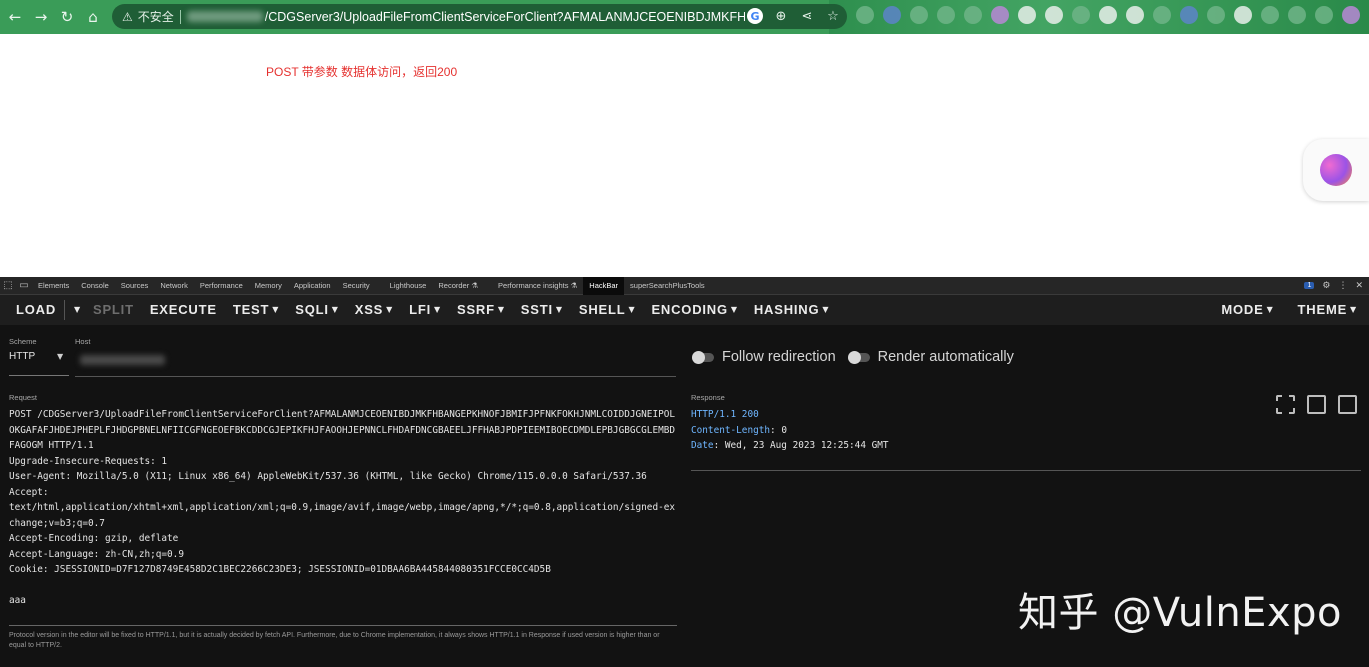 This screenshot has width=1369, height=667. Describe the element at coordinates (135, 286) in the screenshot. I see `tab-sources: Sources` at that location.